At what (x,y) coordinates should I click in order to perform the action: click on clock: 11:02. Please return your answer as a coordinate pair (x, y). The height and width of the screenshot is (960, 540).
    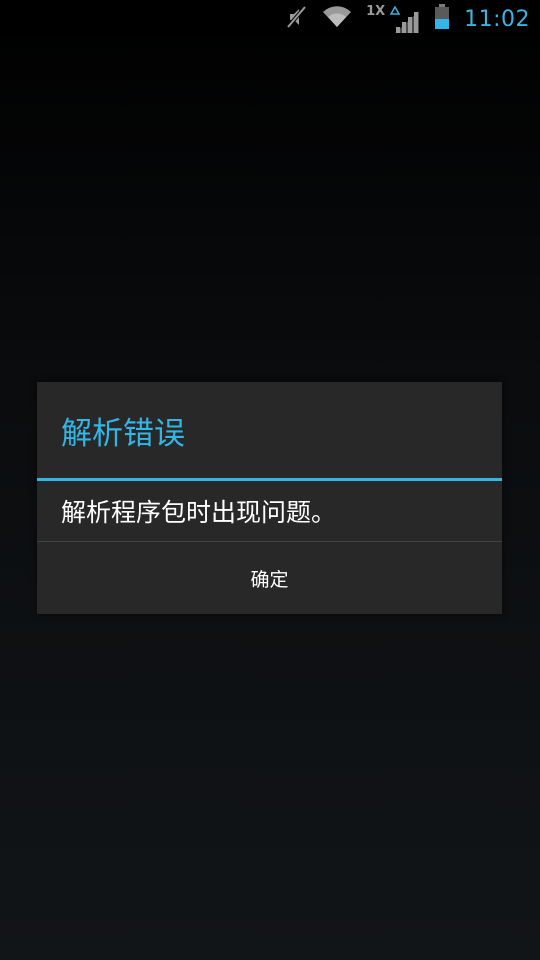
    Looking at the image, I should click on (497, 19).